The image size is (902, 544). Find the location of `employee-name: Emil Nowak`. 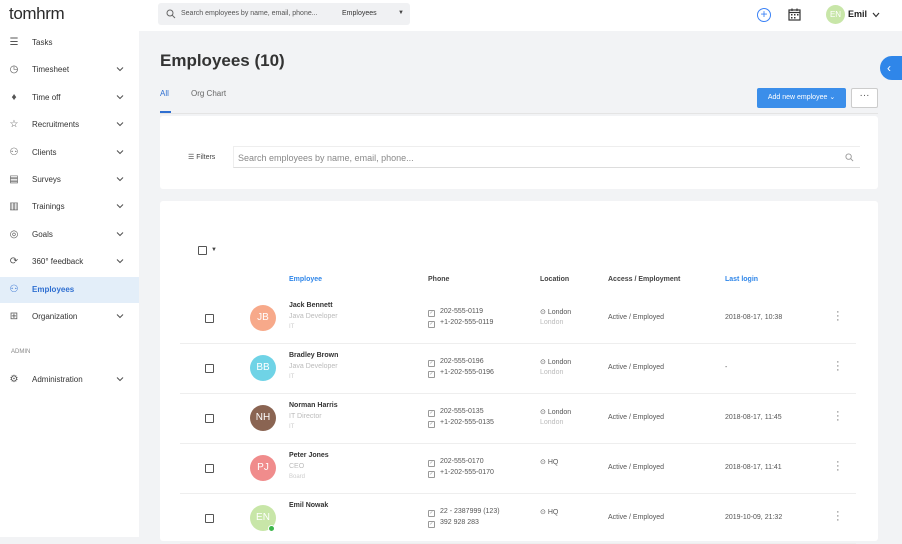

employee-name: Emil Nowak is located at coordinates (308, 505).